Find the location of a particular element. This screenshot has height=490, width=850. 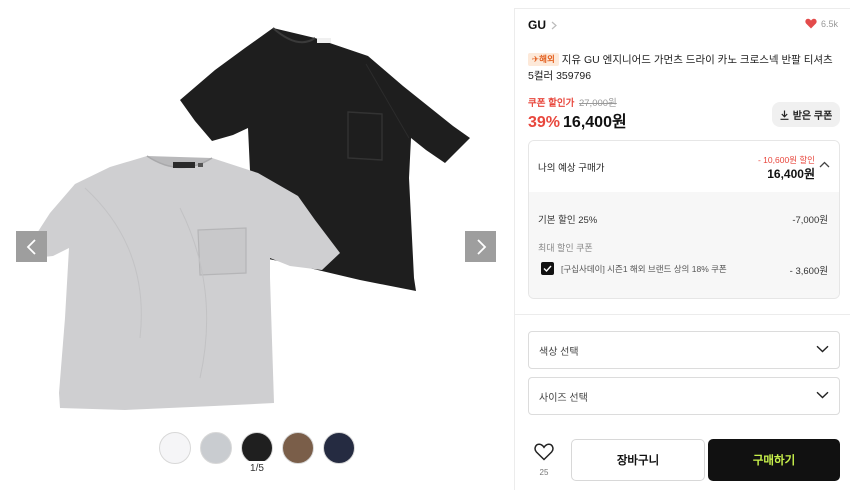

final-price: 16,400원 is located at coordinates (595, 122).